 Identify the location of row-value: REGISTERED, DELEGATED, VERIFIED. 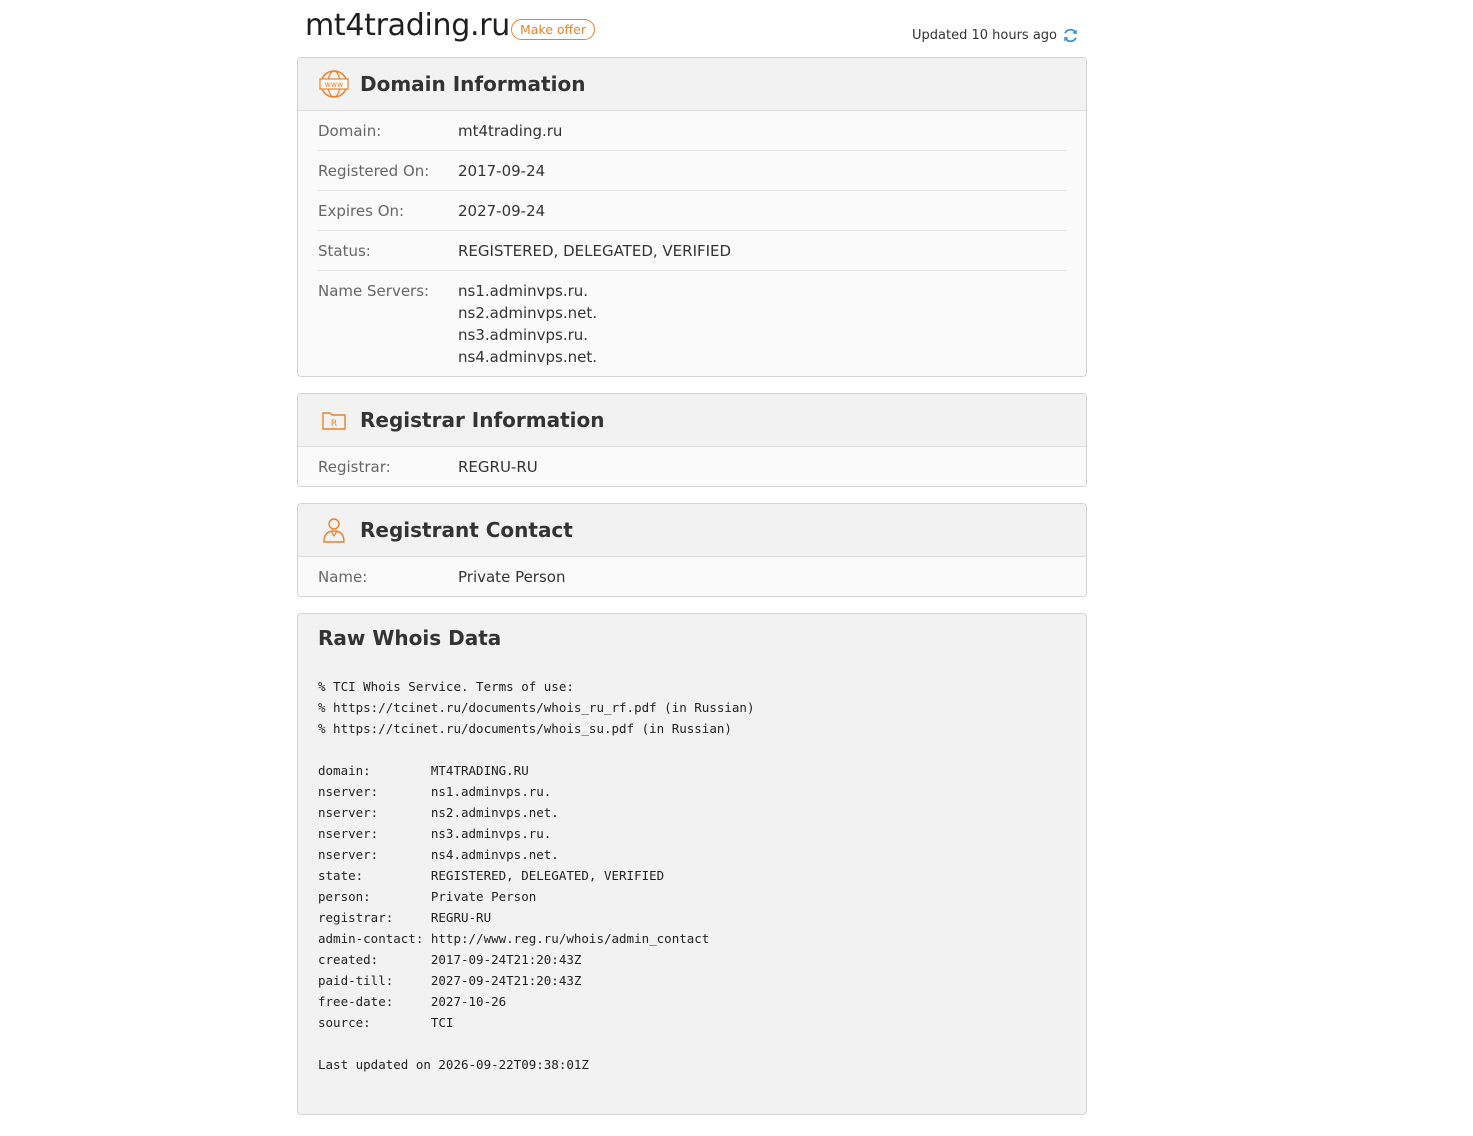
(595, 251).